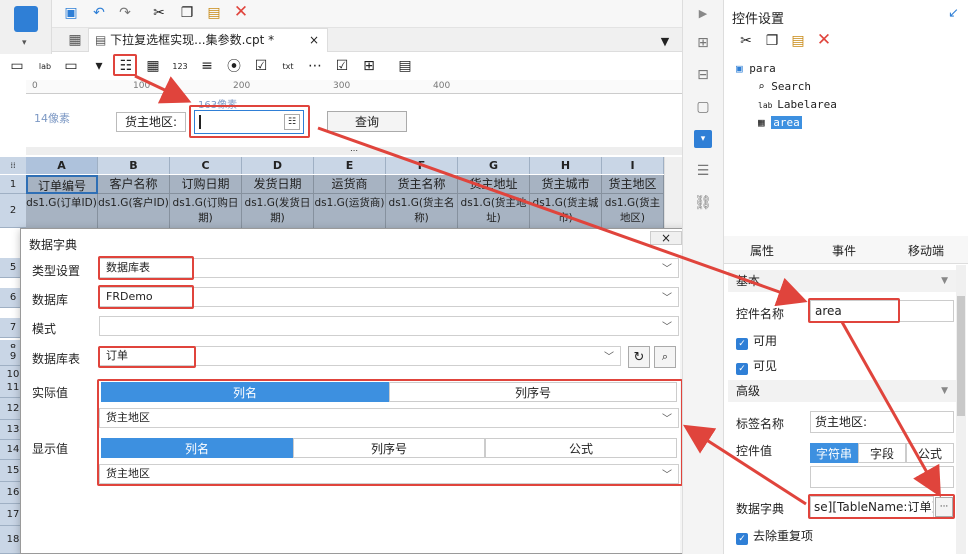 The image size is (968, 554). I want to click on arrow-dict-to-dialog, so click(744, 465).